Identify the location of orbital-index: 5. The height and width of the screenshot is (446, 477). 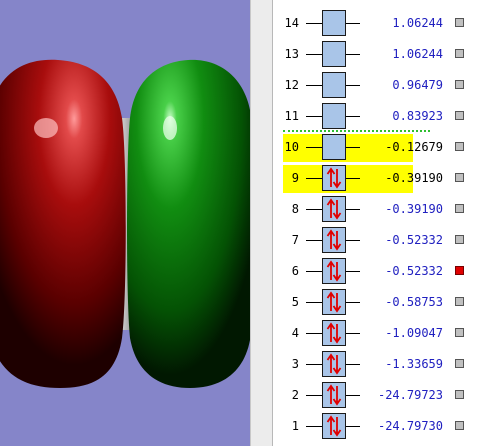
(295, 302).